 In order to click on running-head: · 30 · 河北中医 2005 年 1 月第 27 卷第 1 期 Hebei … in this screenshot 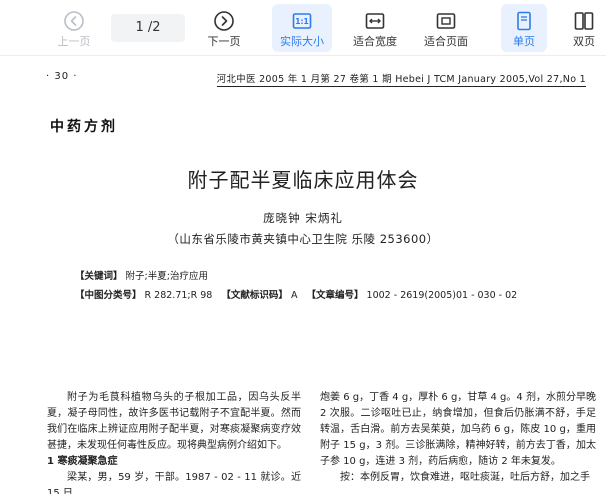, I will do `click(316, 80)`.